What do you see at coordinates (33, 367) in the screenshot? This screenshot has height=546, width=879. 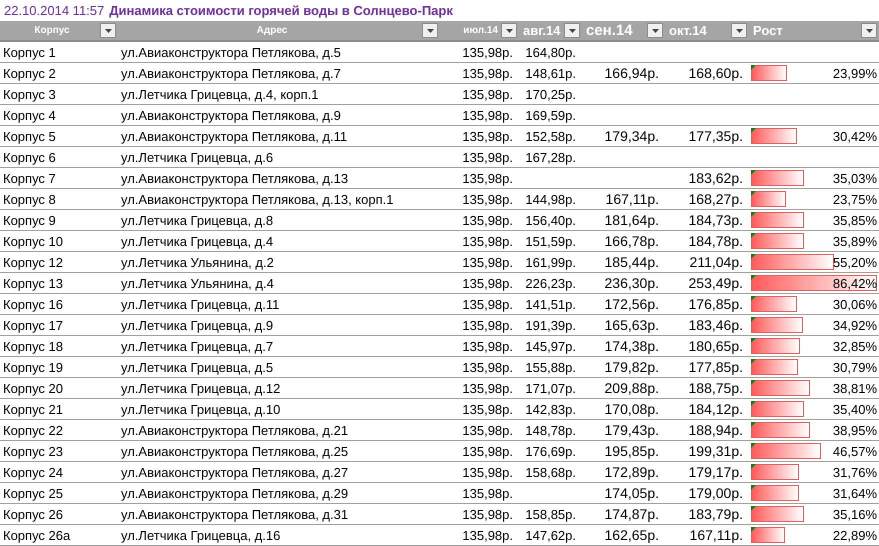 I see `table-cell: Корпус 19` at bounding box center [33, 367].